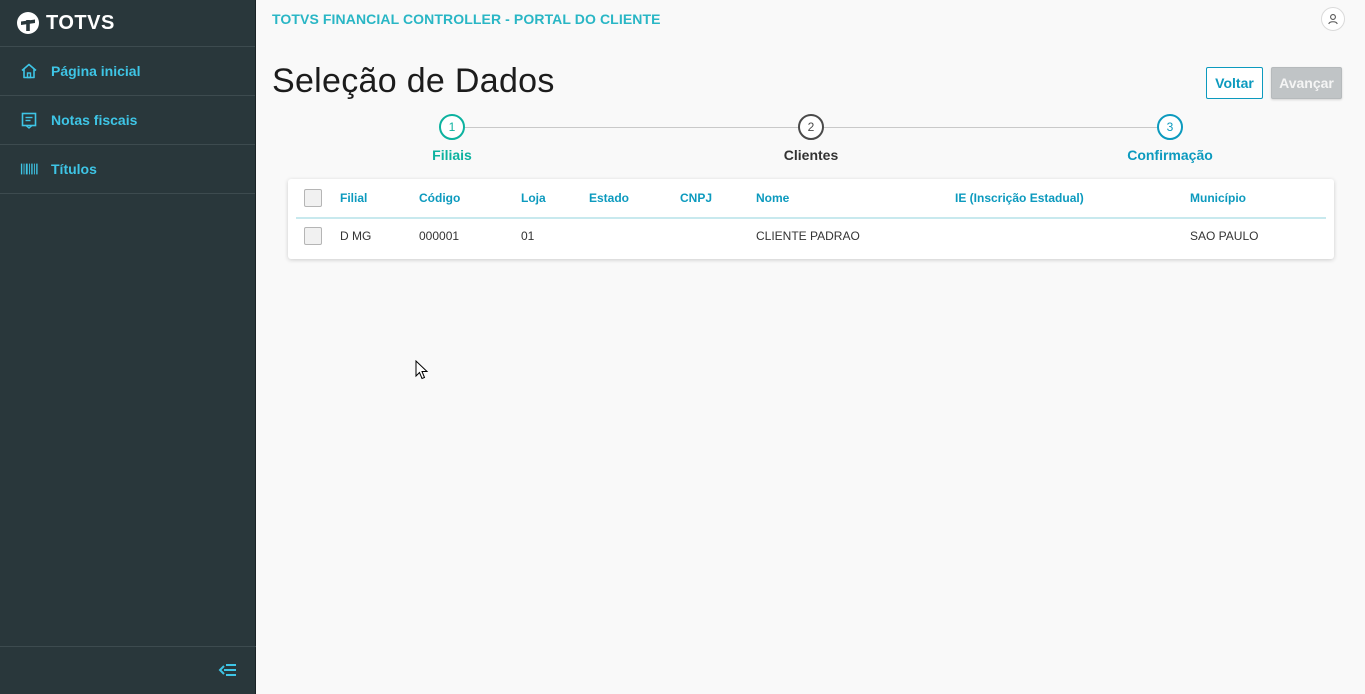 The height and width of the screenshot is (694, 1365). Describe the element at coordinates (313, 236) in the screenshot. I see `row-checkbox` at that location.